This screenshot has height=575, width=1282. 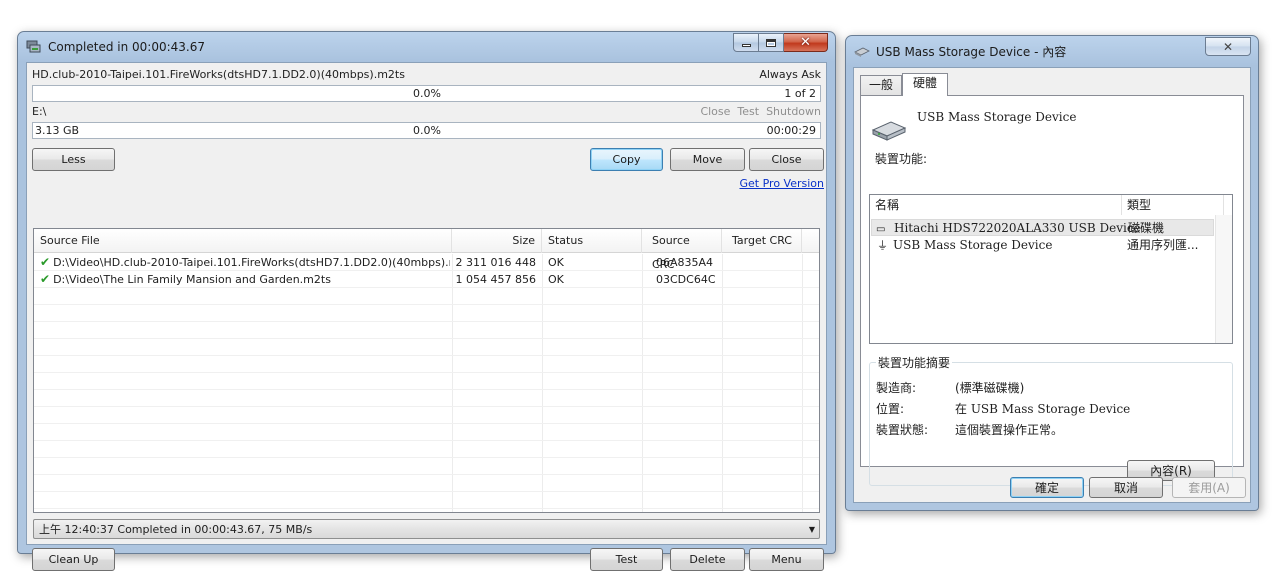 What do you see at coordinates (971, 51) in the screenshot?
I see `window-title: USB Mass Storage Device - 內容` at bounding box center [971, 51].